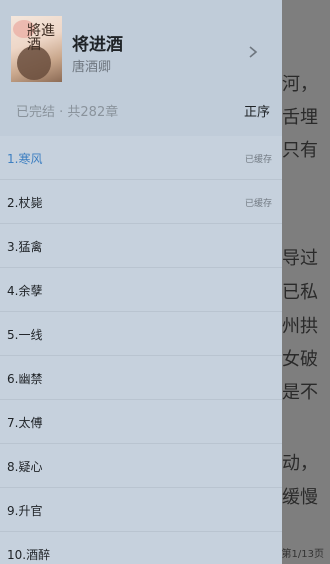 The height and width of the screenshot is (564, 330). I want to click on chapter-title: 9.升官, so click(25, 511).